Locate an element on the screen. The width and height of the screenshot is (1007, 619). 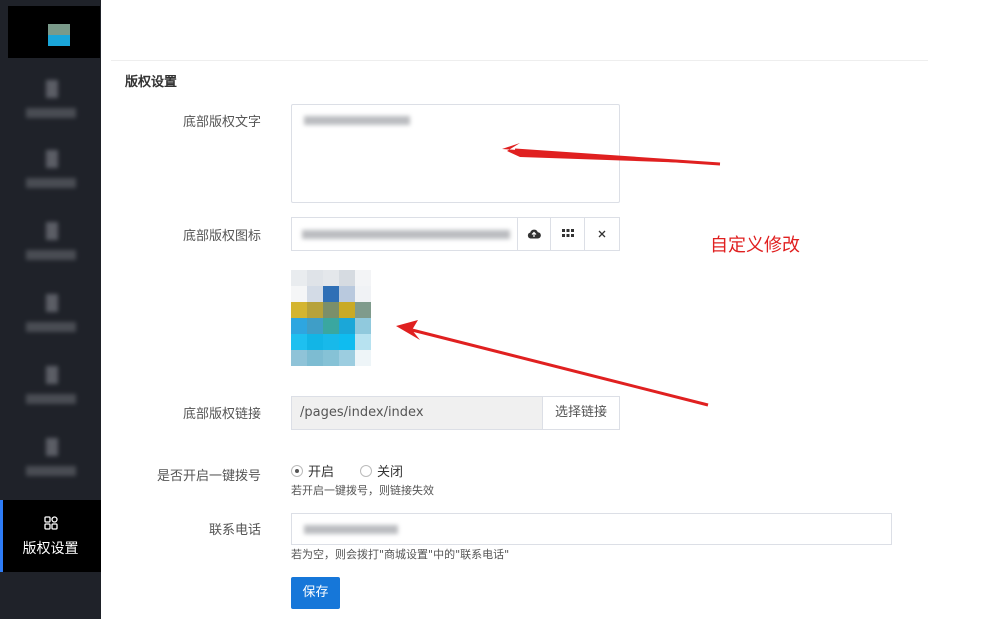
copyright-link-input: /pages/index/index is located at coordinates (417, 413).